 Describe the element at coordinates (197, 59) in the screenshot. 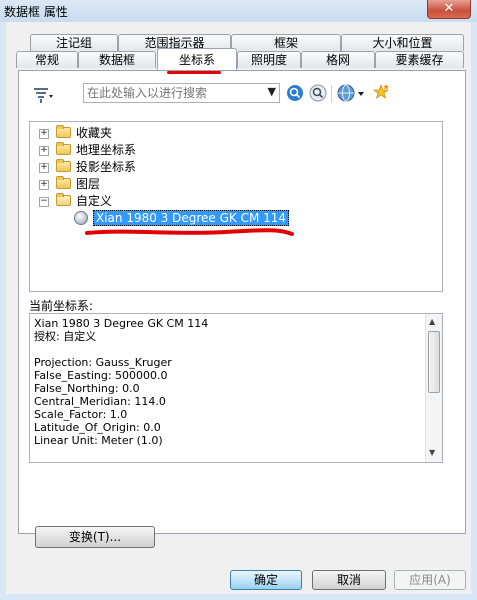

I see `tab-coordinate-system: 坐标系` at that location.